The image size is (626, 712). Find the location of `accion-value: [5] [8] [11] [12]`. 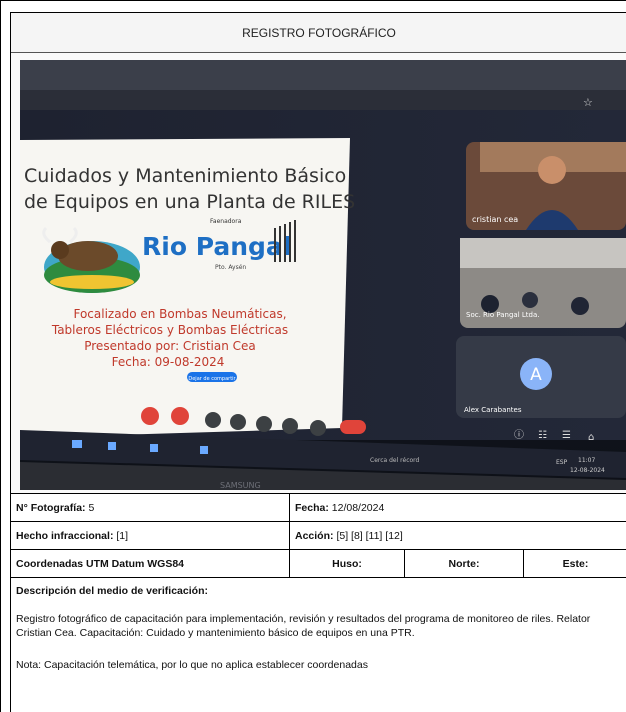

accion-value: [5] [8] [11] [12] is located at coordinates (369, 535).